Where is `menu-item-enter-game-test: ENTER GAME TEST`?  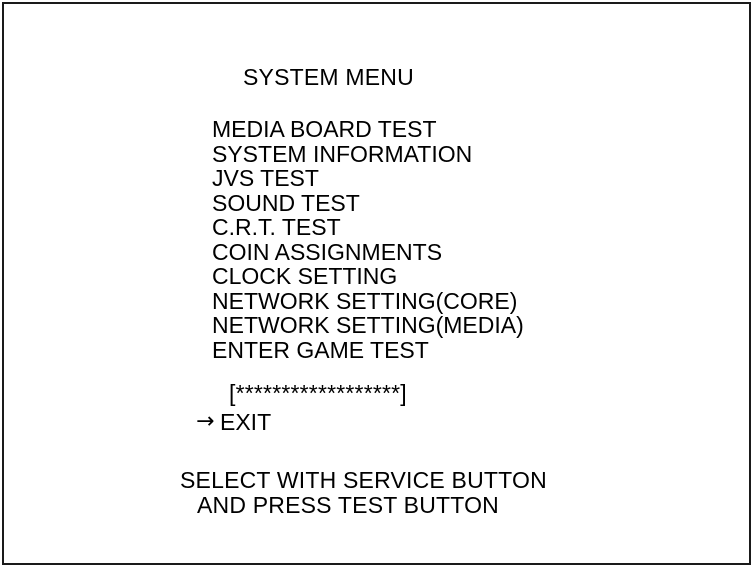
menu-item-enter-game-test: ENTER GAME TEST is located at coordinates (368, 350).